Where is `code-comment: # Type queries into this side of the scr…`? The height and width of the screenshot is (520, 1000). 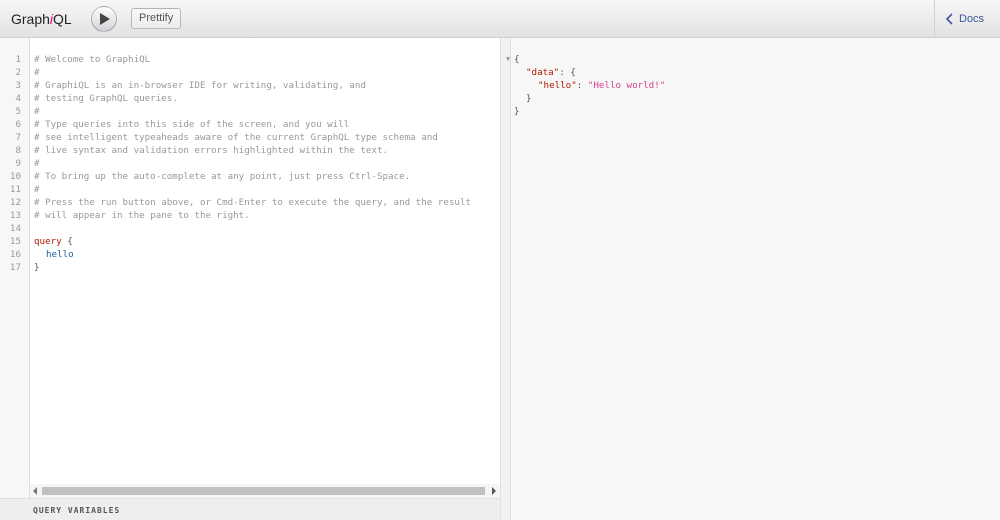 code-comment: # Type queries into this side of the scr… is located at coordinates (191, 124).